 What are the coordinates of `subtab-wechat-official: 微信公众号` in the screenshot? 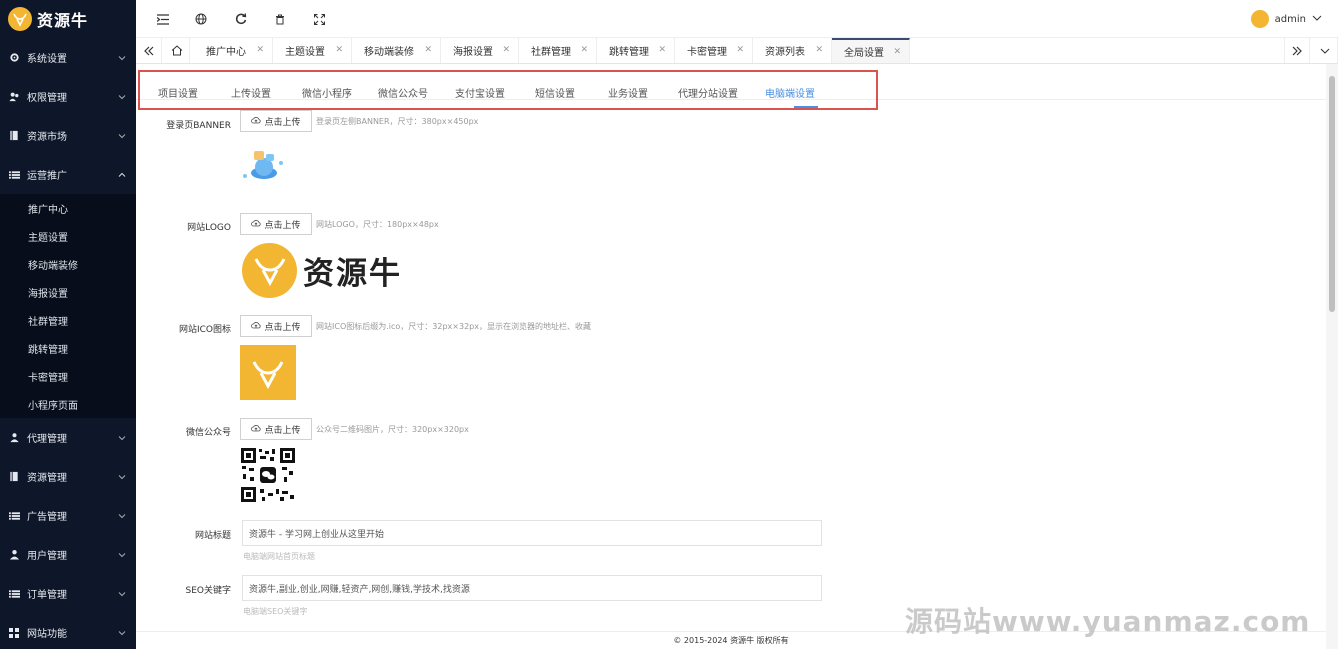 It's located at (403, 92).